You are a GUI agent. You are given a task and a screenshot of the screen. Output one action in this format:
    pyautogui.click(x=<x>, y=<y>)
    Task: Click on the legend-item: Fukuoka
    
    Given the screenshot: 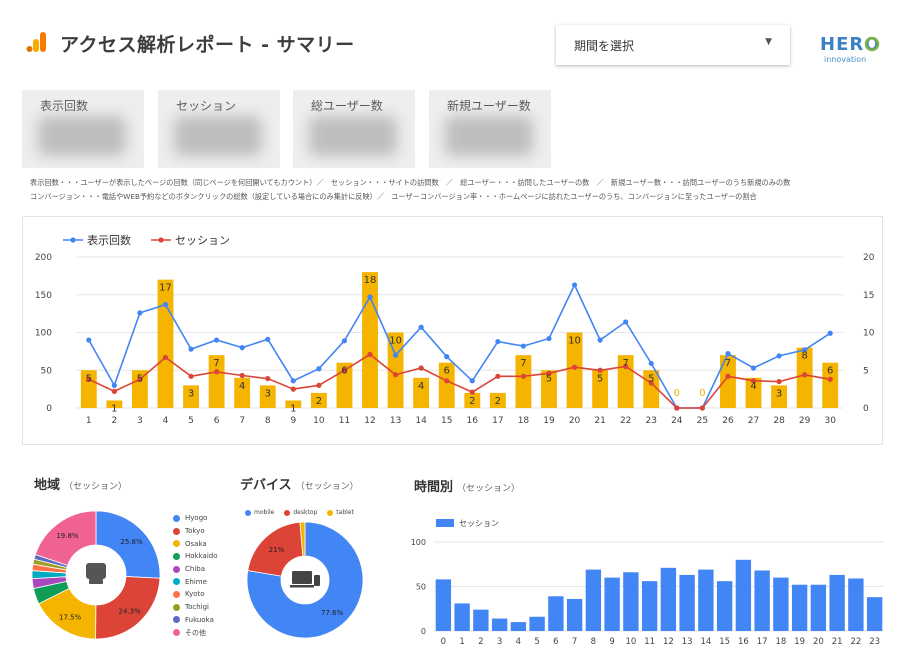 What is the action you would take?
    pyautogui.click(x=195, y=620)
    